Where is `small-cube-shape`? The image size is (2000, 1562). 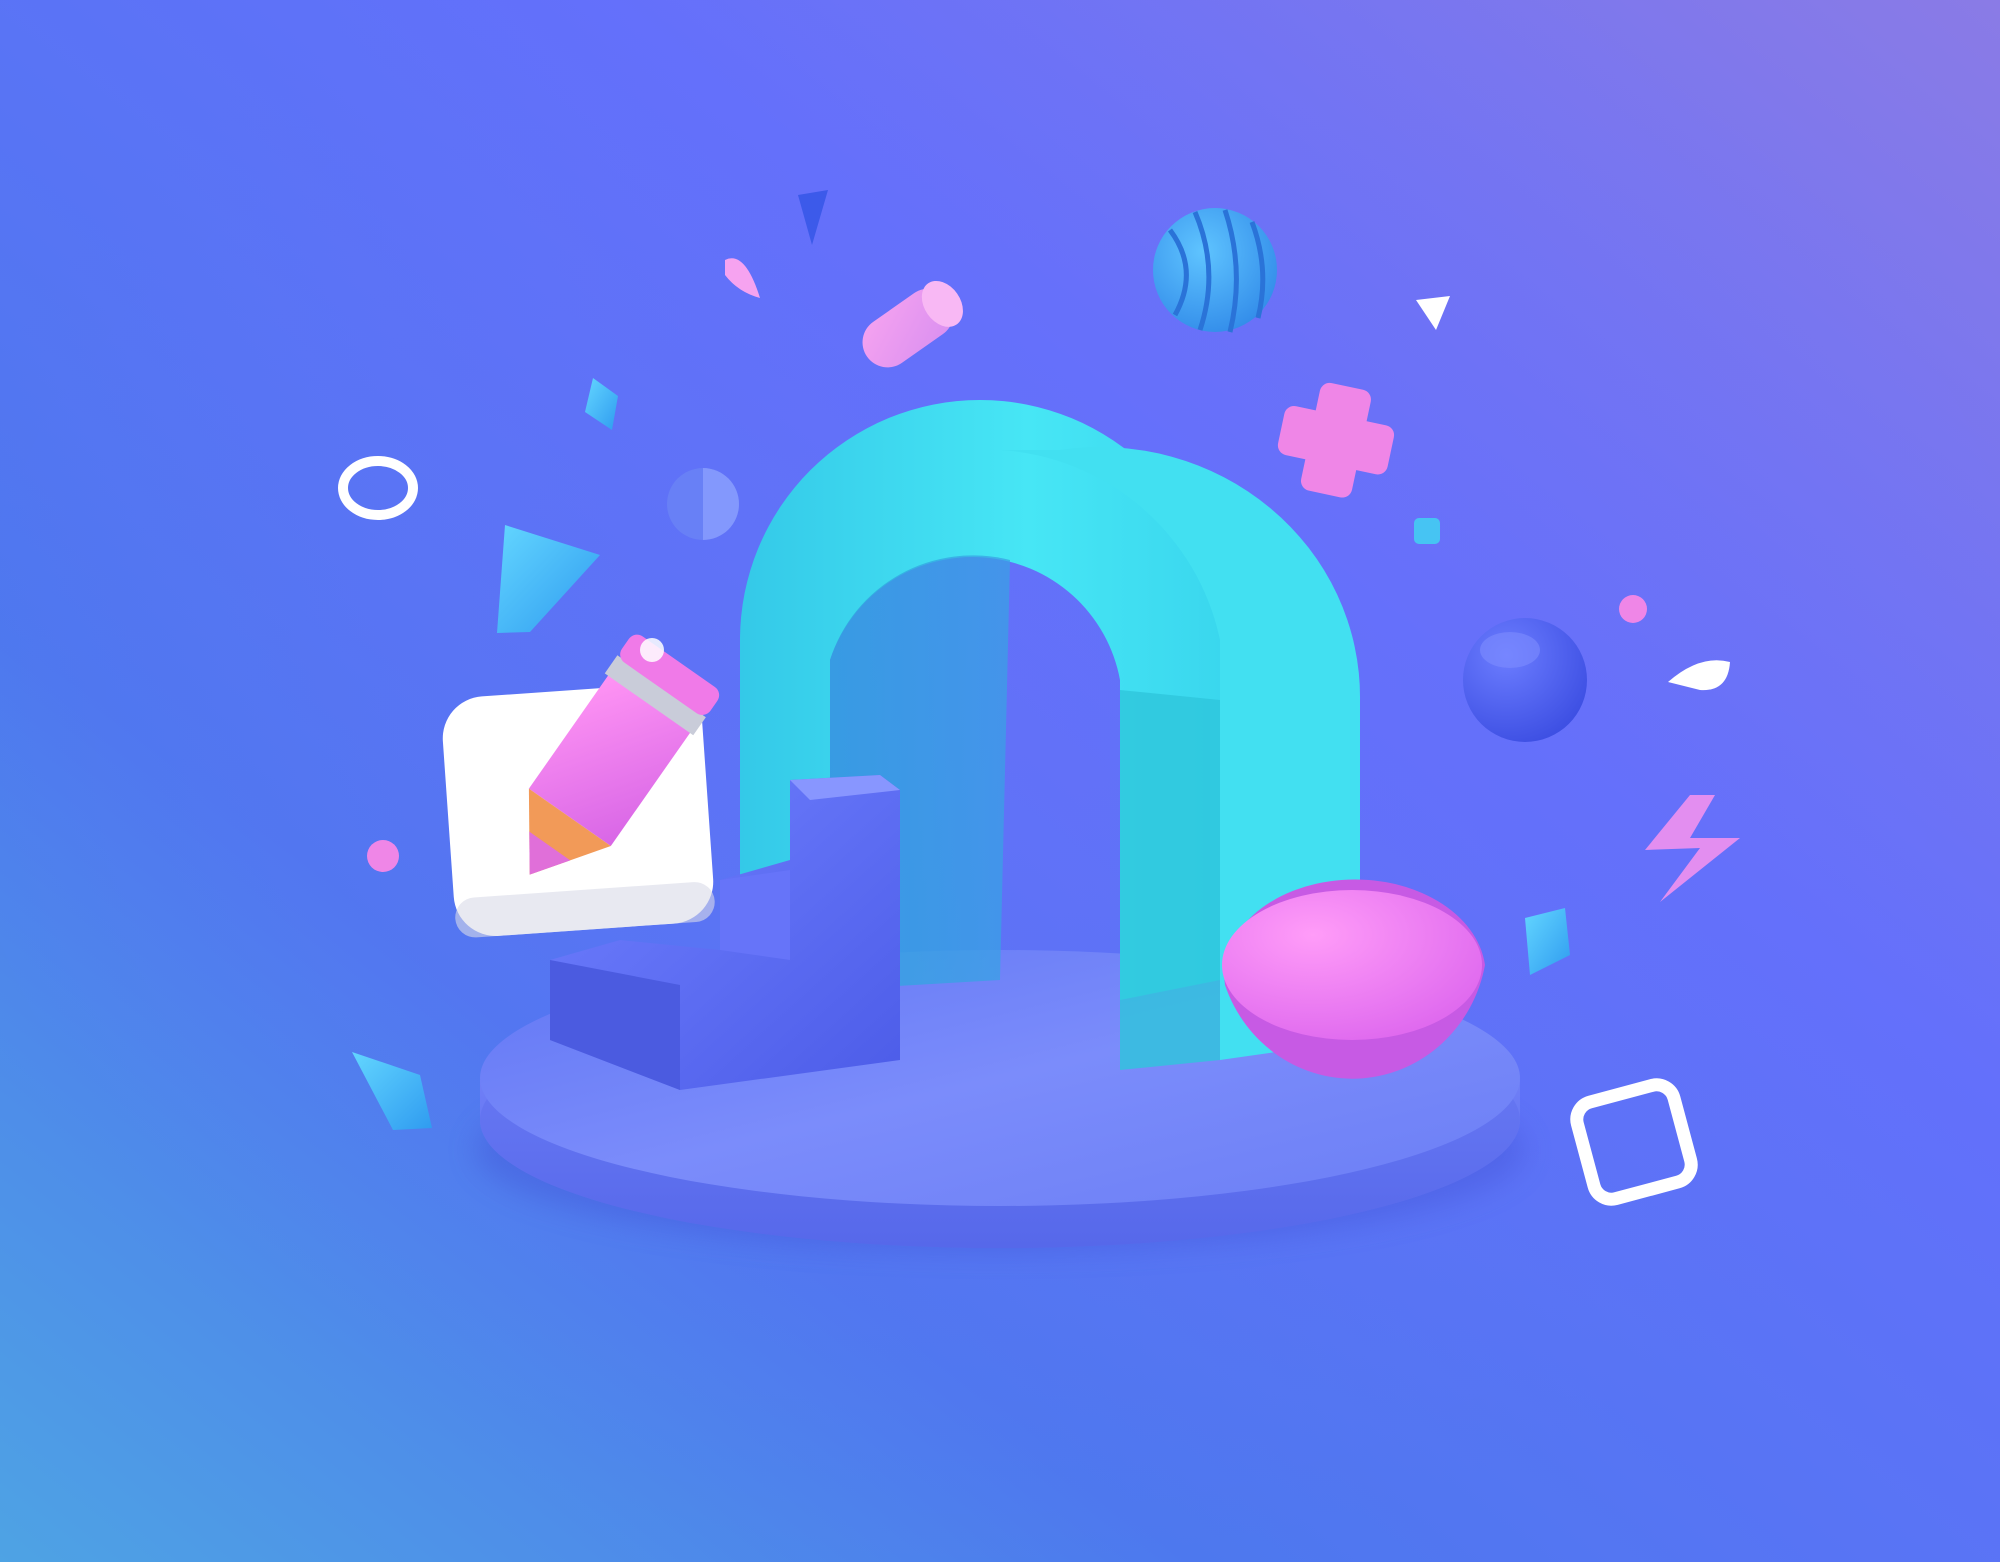
small-cube-shape is located at coordinates (1427, 531).